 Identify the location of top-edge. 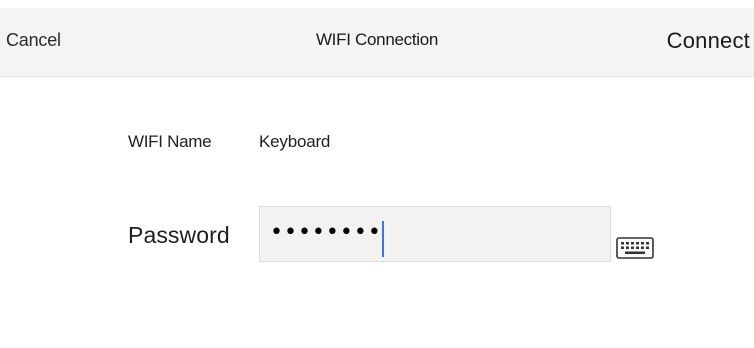
(377, 4).